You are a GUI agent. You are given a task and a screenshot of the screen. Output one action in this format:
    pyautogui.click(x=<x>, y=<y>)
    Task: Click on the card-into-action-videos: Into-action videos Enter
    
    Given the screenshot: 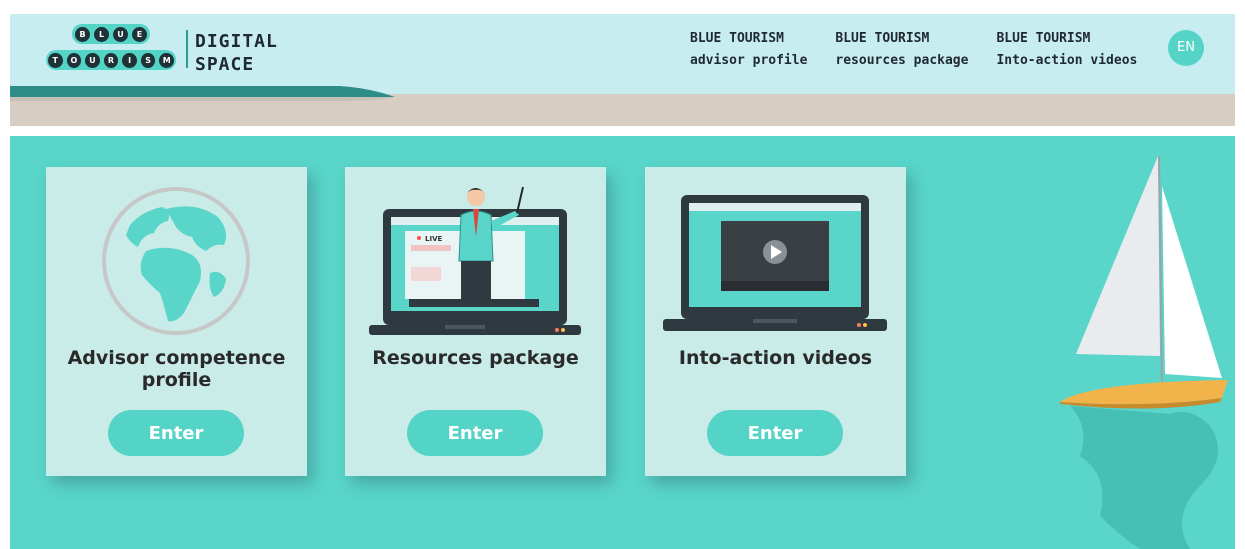 What is the action you would take?
    pyautogui.click(x=775, y=321)
    